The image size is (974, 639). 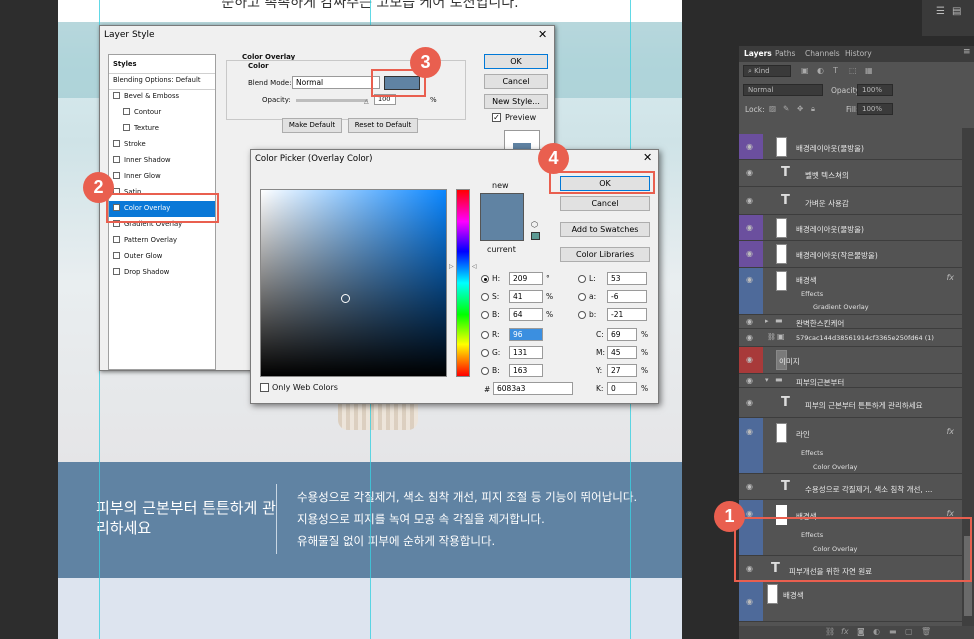 What do you see at coordinates (162, 241) in the screenshot?
I see `style-item-pattern-overlay: Pattern Overlay` at bounding box center [162, 241].